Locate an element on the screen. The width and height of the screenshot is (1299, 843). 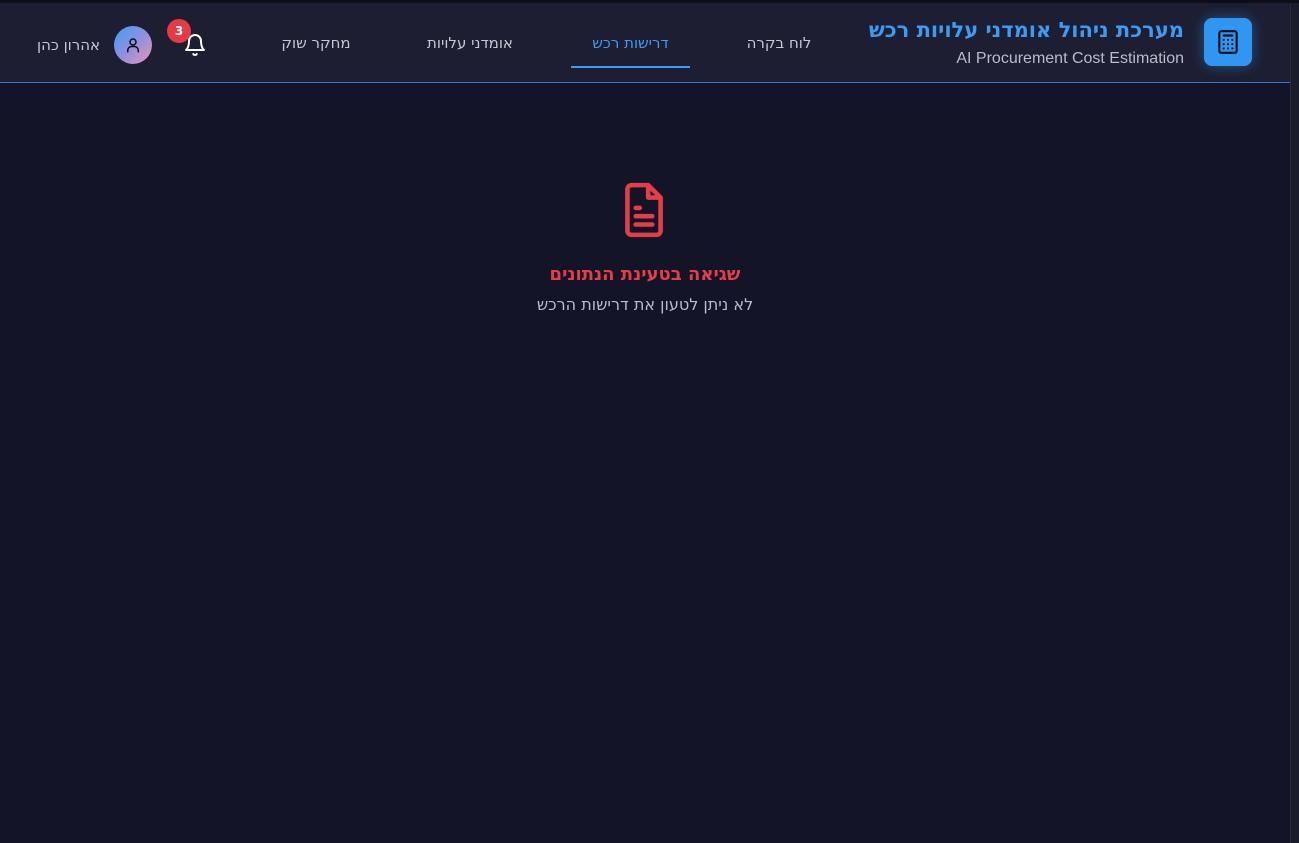
file-text-icon is located at coordinates (644, 210).